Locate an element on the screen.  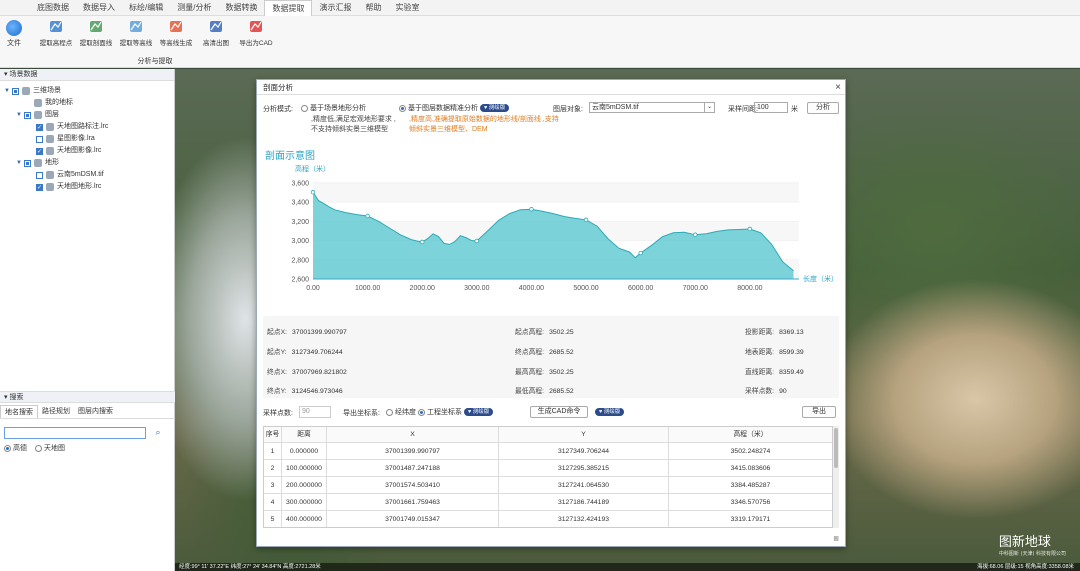
column-header: X is located at coordinates (413, 434).